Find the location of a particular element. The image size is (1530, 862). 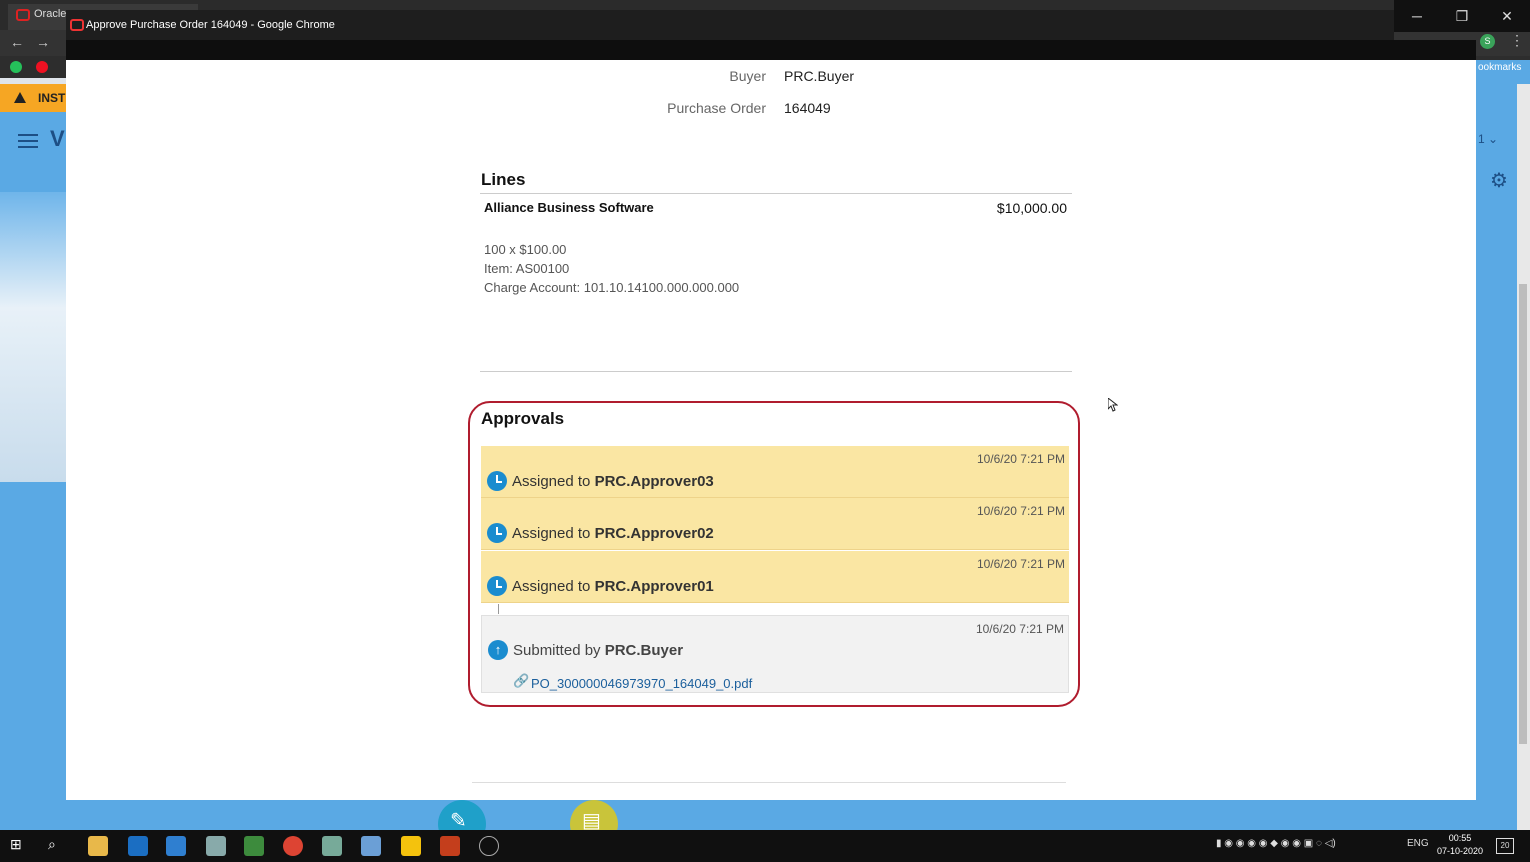

approver-name: PRC.Approver03 is located at coordinates (654, 481).